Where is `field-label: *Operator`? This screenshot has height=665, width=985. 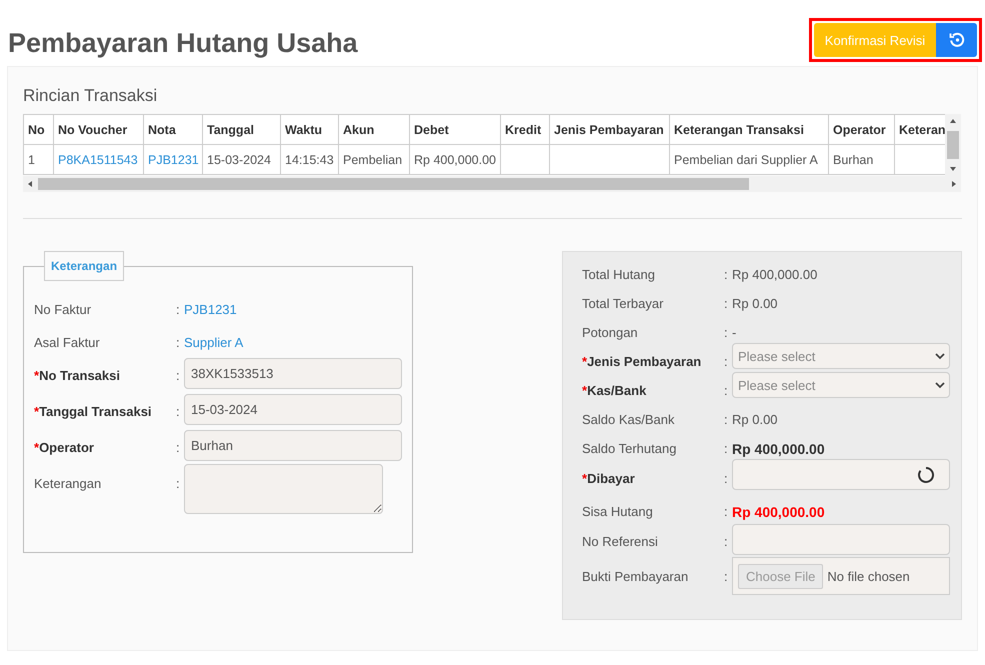 field-label: *Operator is located at coordinates (64, 447).